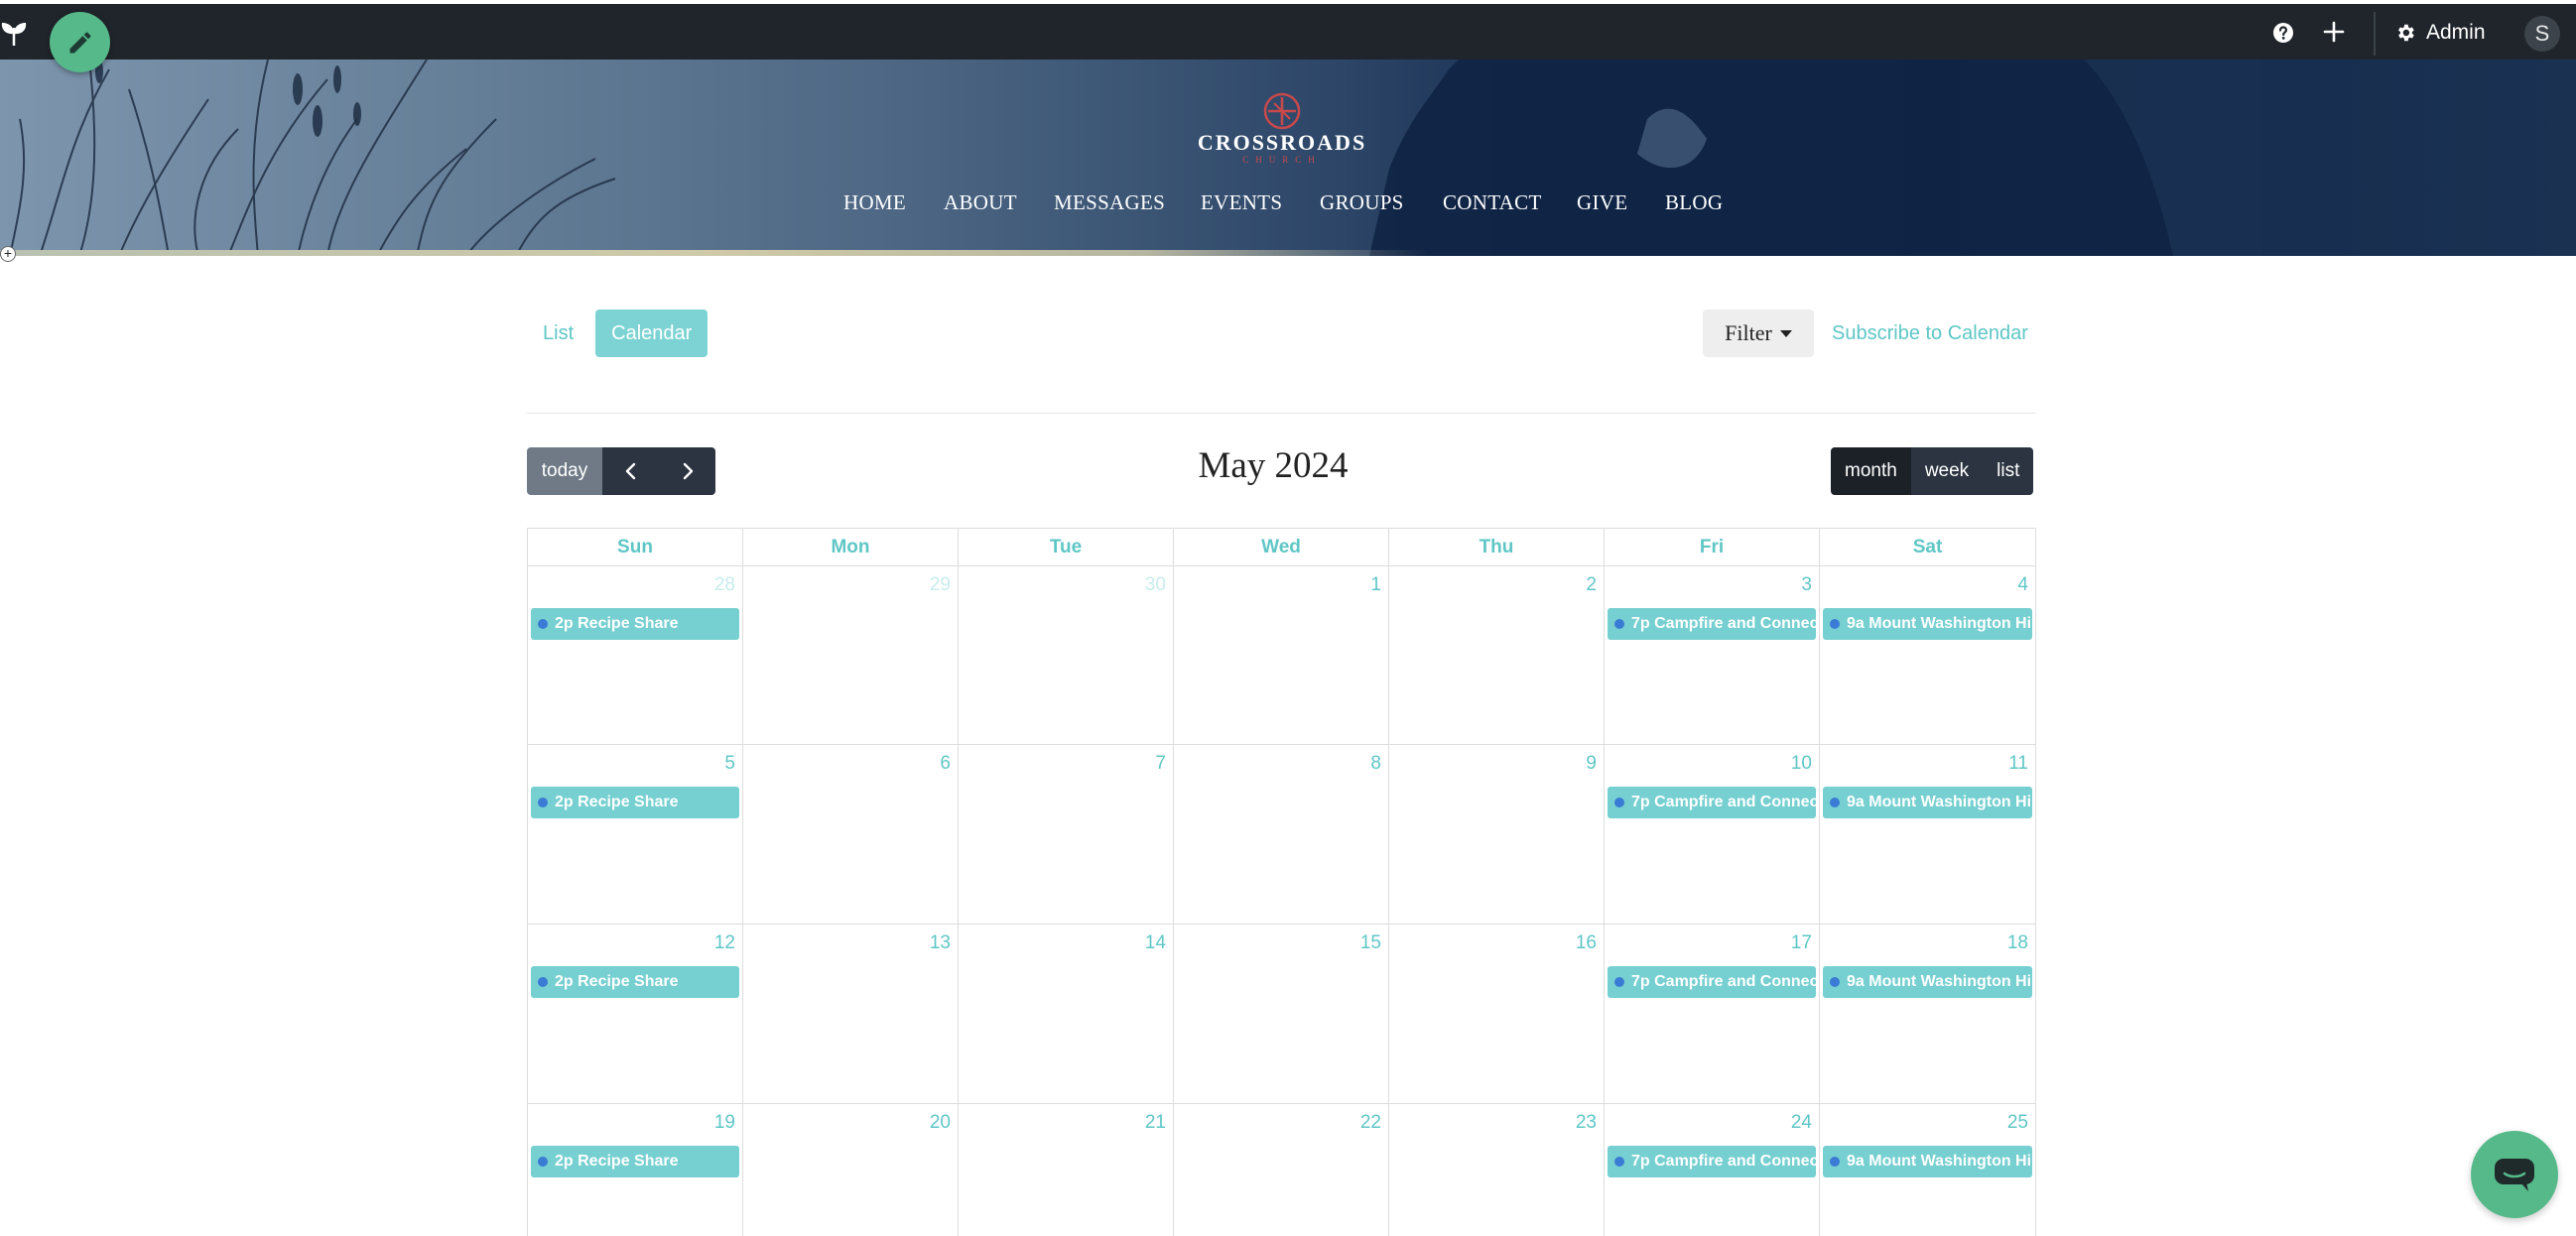 Image resolution: width=2576 pixels, height=1236 pixels. I want to click on calendar-day-cell: 13, so click(851, 1014).